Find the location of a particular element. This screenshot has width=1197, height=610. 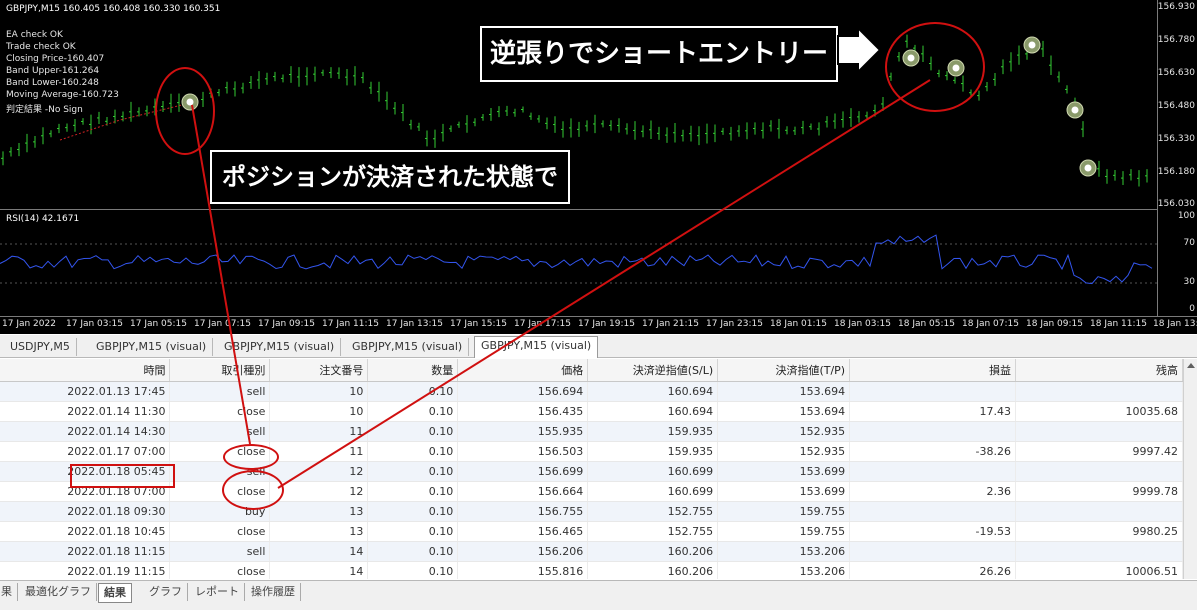

btab-partial: 果 is located at coordinates (9, 592).